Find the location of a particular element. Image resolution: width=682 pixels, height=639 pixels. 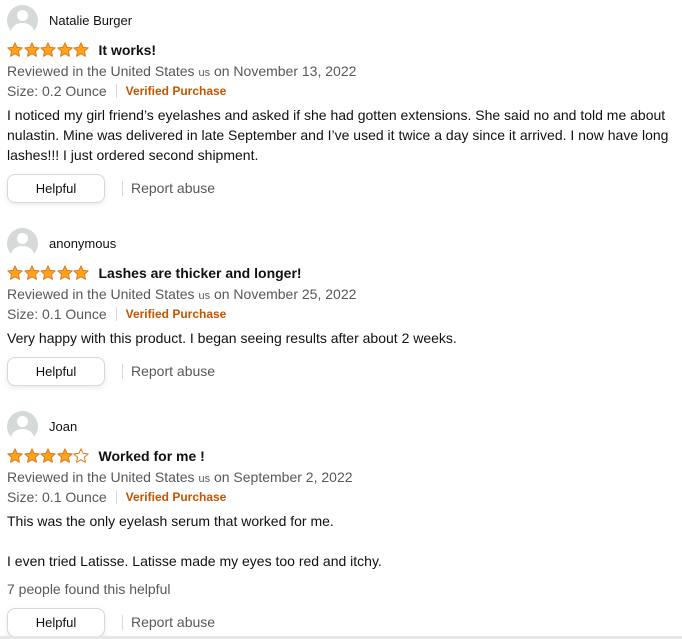

review-date: on September 2, 2022 is located at coordinates (283, 477).